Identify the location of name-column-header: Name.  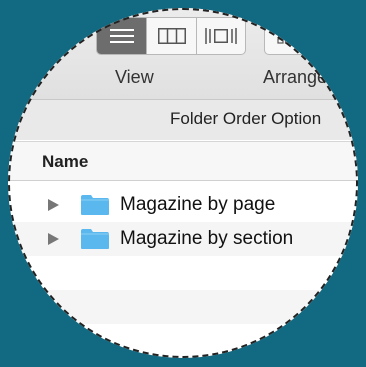
(65, 162).